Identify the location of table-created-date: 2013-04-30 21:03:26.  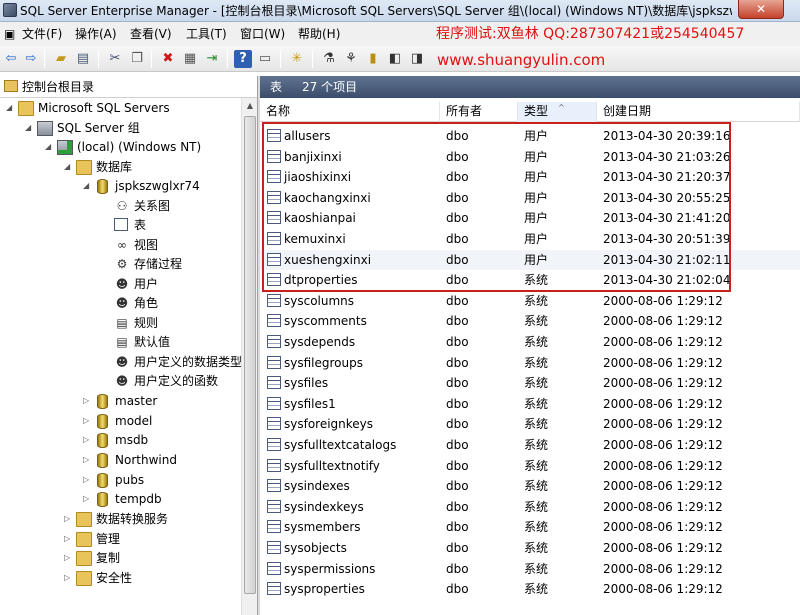
(667, 156).